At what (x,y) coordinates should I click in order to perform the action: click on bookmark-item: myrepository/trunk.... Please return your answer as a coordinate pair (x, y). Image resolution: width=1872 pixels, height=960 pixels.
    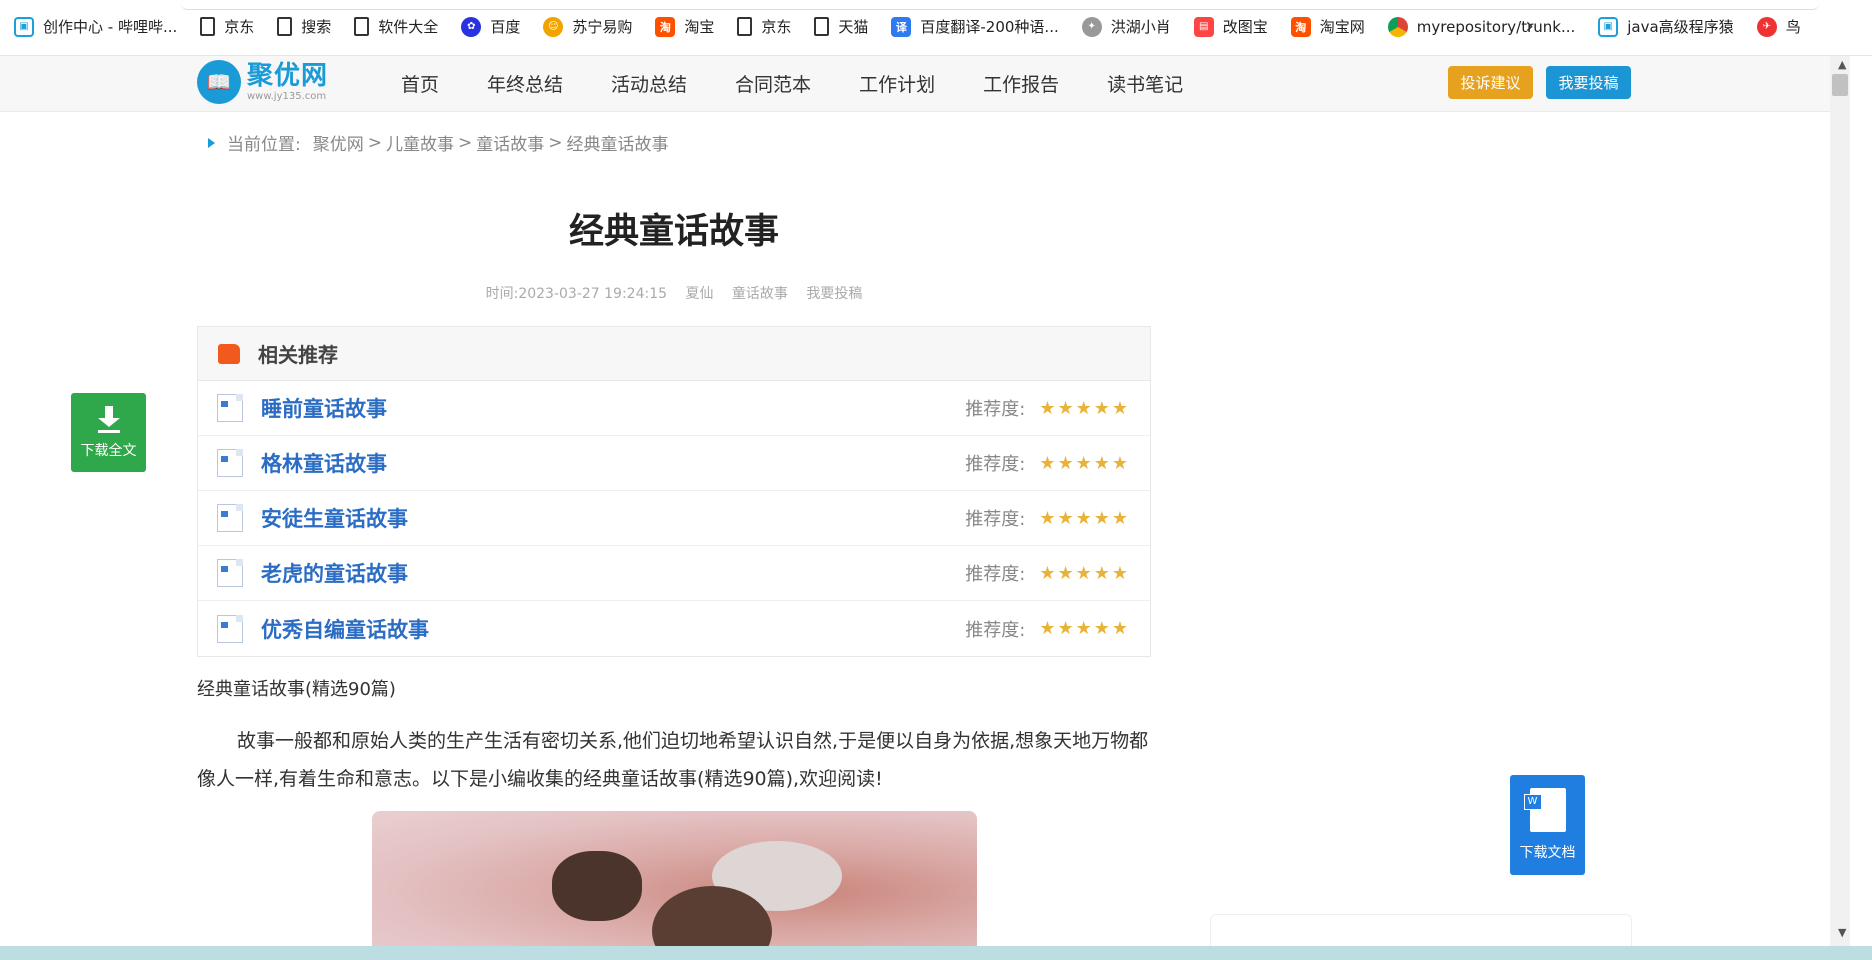
    Looking at the image, I should click on (1481, 26).